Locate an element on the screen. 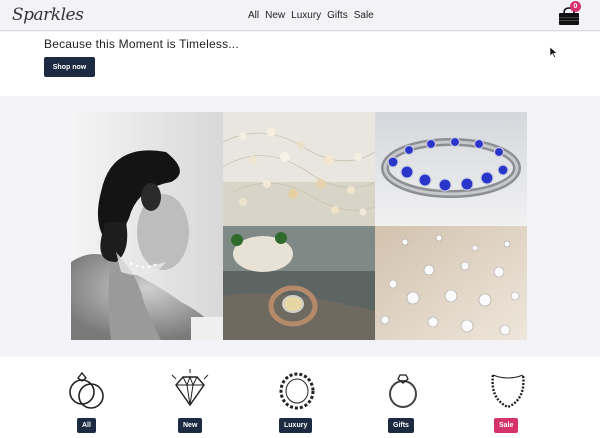 The width and height of the screenshot is (600, 438). logo: Sparkles is located at coordinates (48, 15).